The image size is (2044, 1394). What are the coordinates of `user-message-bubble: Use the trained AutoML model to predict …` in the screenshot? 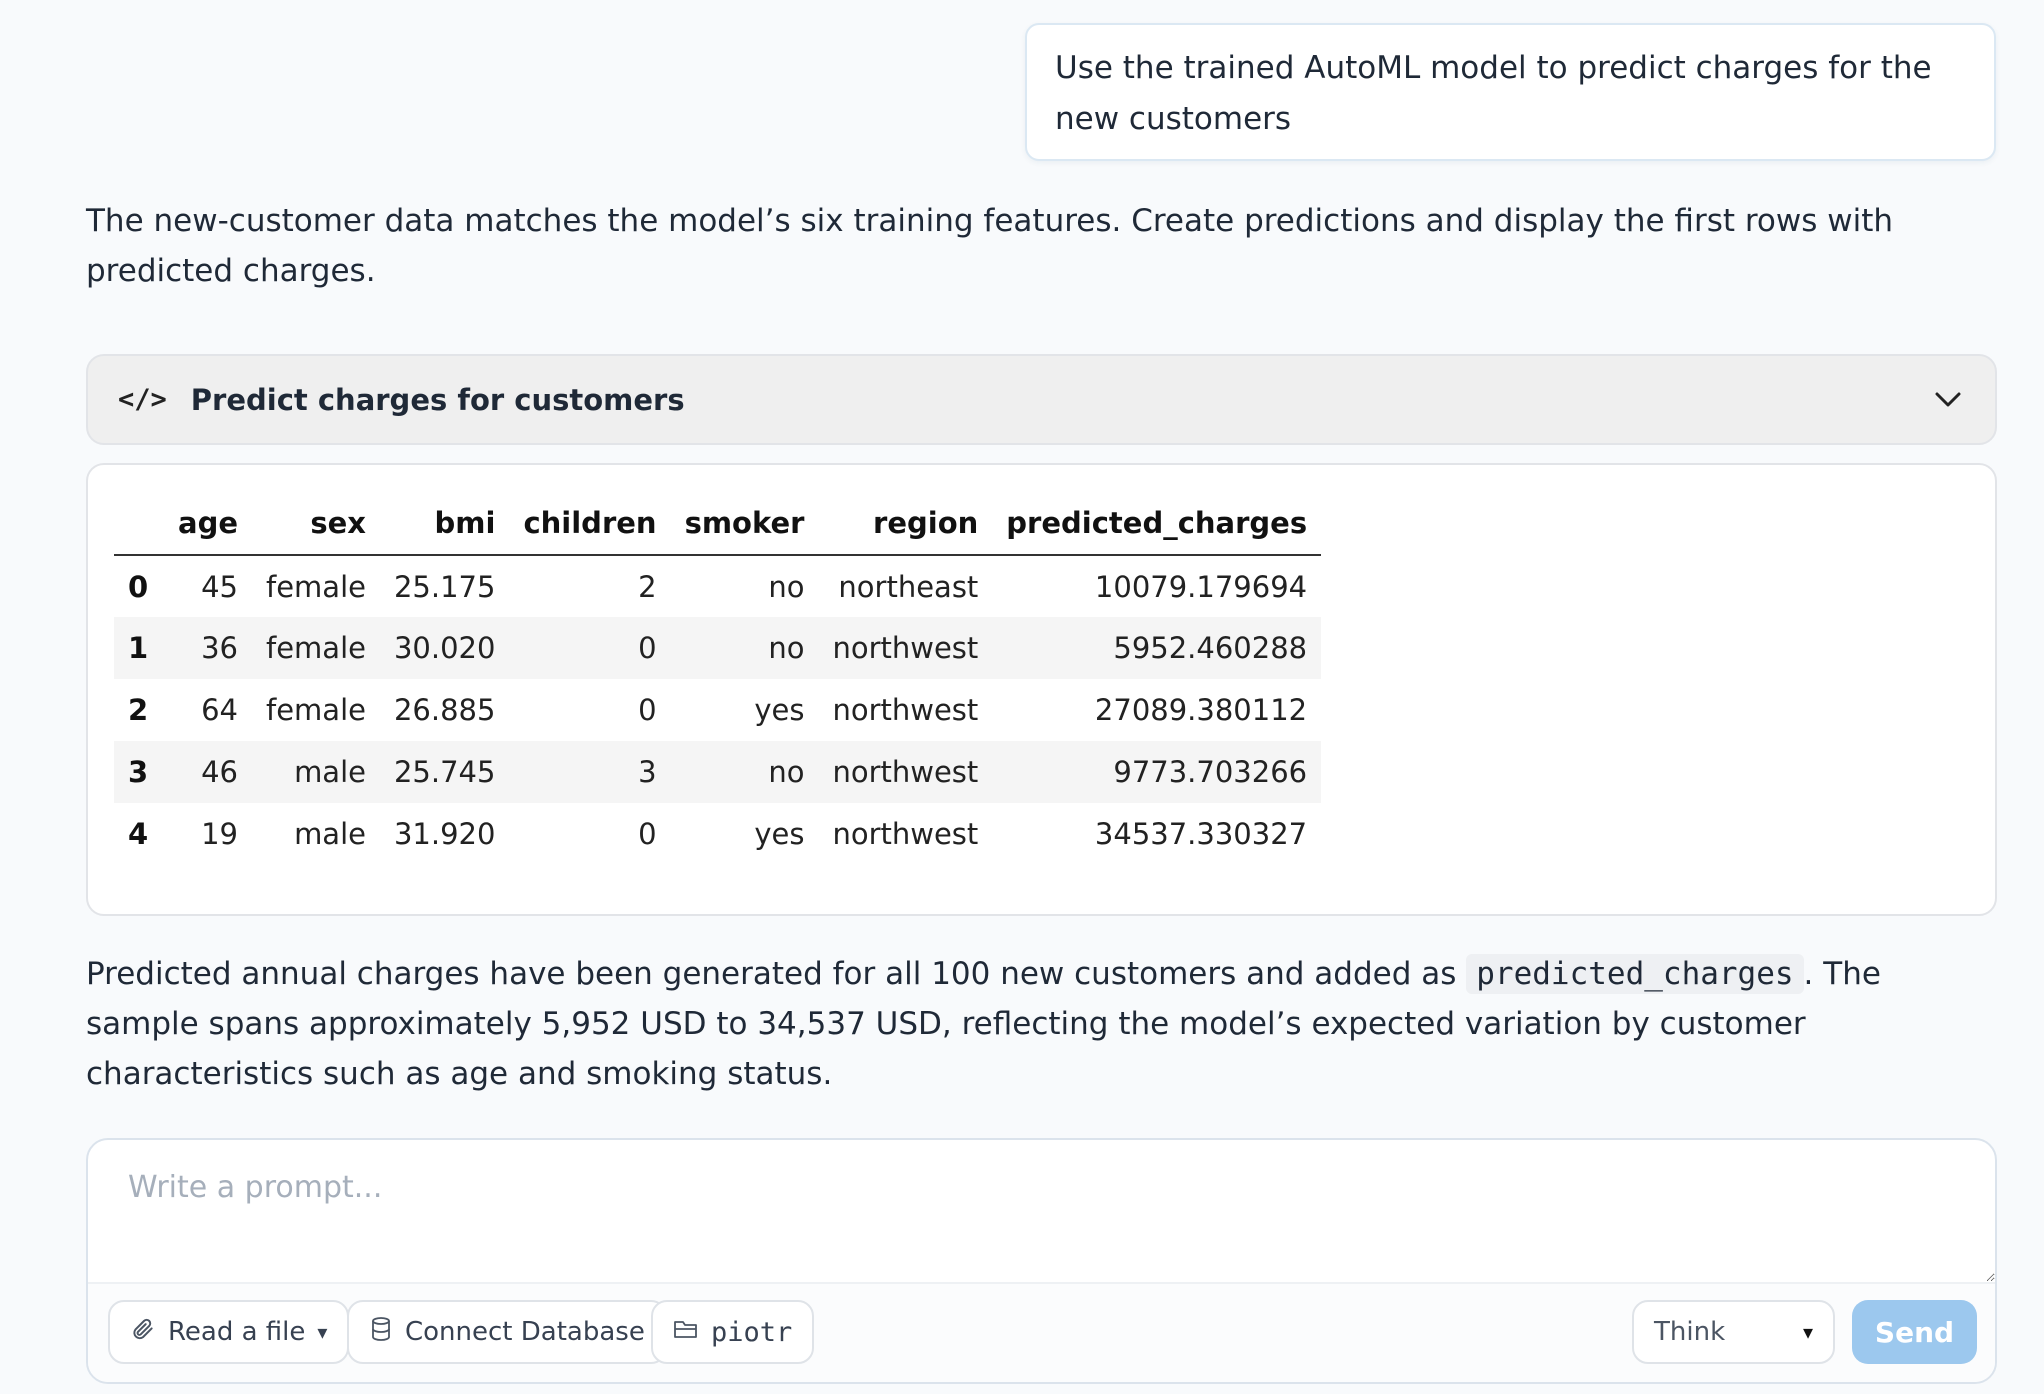 It's located at (1510, 92).